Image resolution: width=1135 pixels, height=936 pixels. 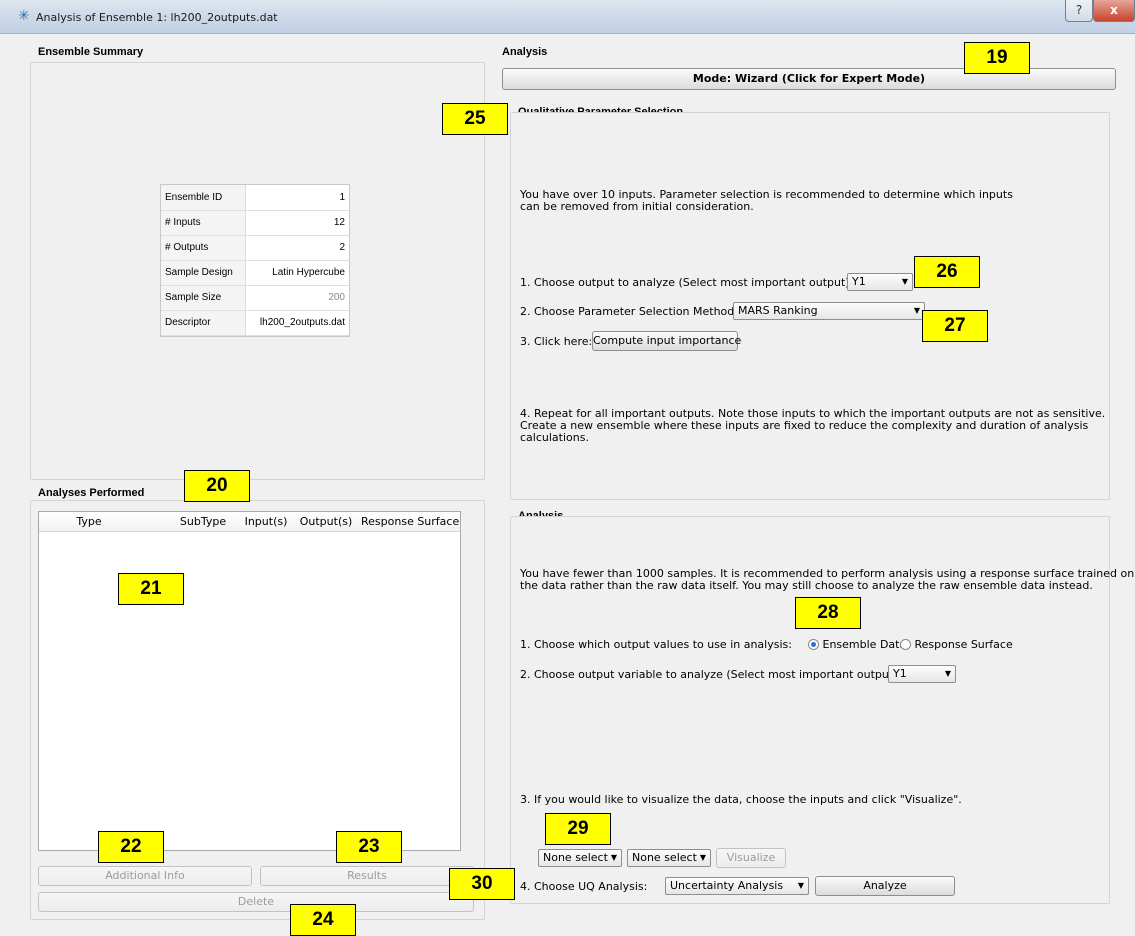 What do you see at coordinates (900, 673) in the screenshot?
I see `output-variable-value: Y1` at bounding box center [900, 673].